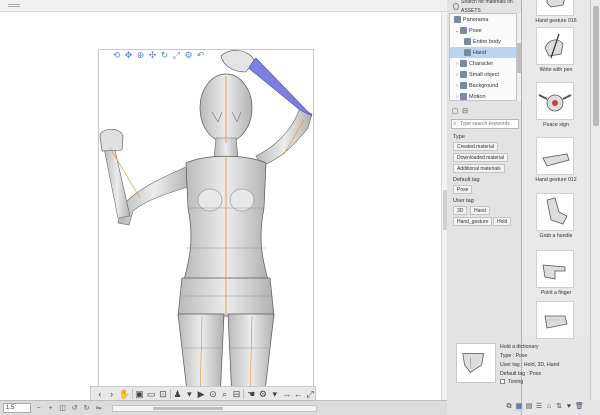 The width and height of the screenshot is (600, 415). Describe the element at coordinates (124, 394) in the screenshot. I see `pose-icon: ✋` at that location.